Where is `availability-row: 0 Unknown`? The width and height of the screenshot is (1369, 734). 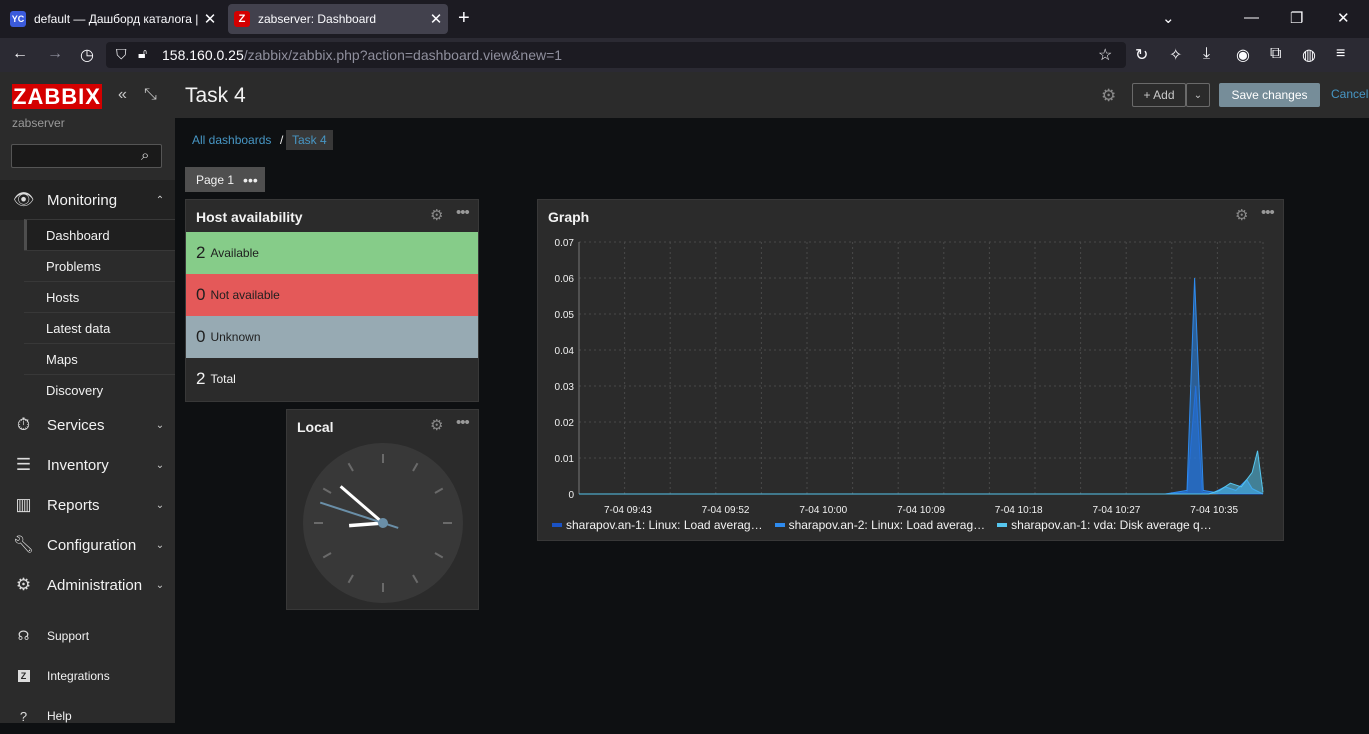
availability-row: 0 Unknown is located at coordinates (332, 337).